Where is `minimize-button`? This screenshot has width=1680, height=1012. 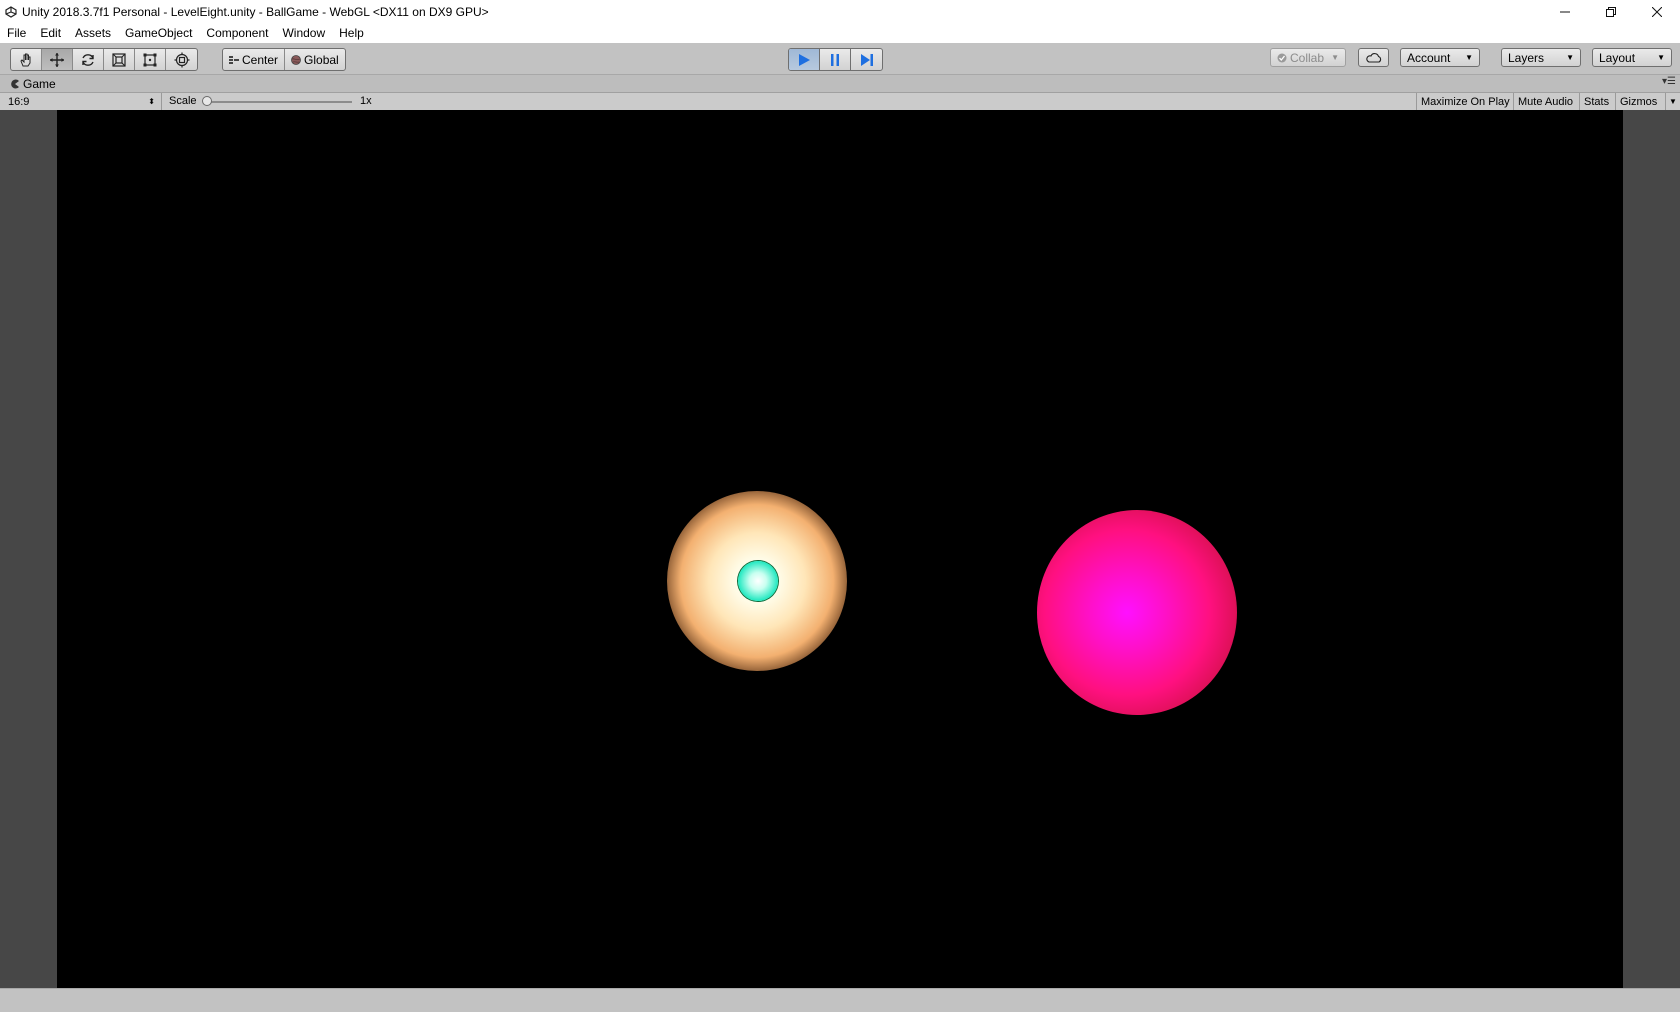
minimize-button is located at coordinates (1565, 11).